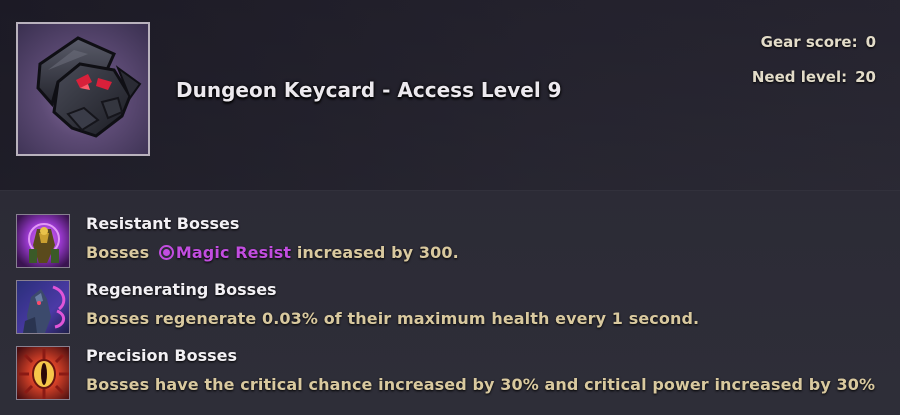  I want to click on regenerating-boss-icon, so click(43, 307).